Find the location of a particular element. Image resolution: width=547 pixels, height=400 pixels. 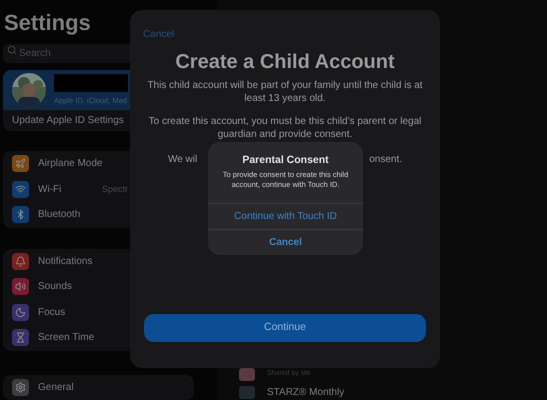

alert-action: Cancel is located at coordinates (285, 242).